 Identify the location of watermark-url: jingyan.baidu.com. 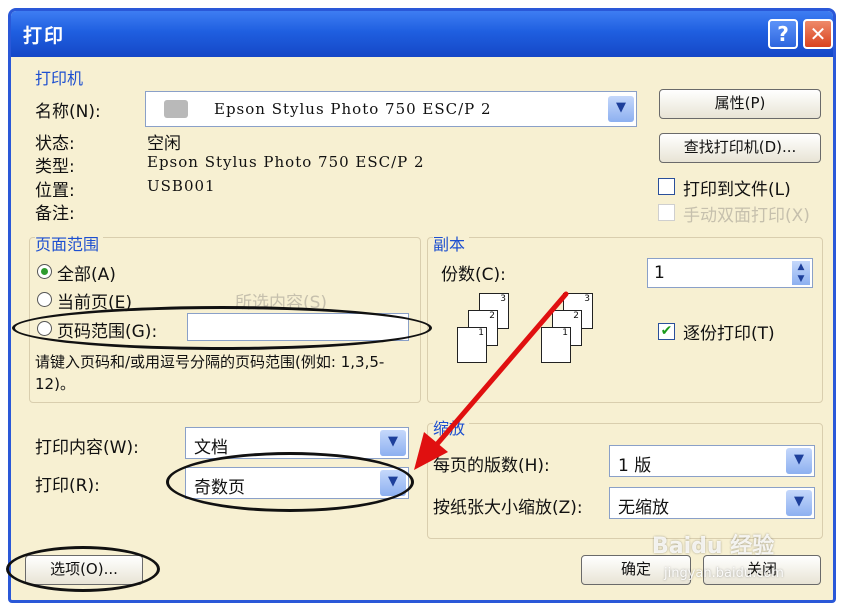
(724, 573).